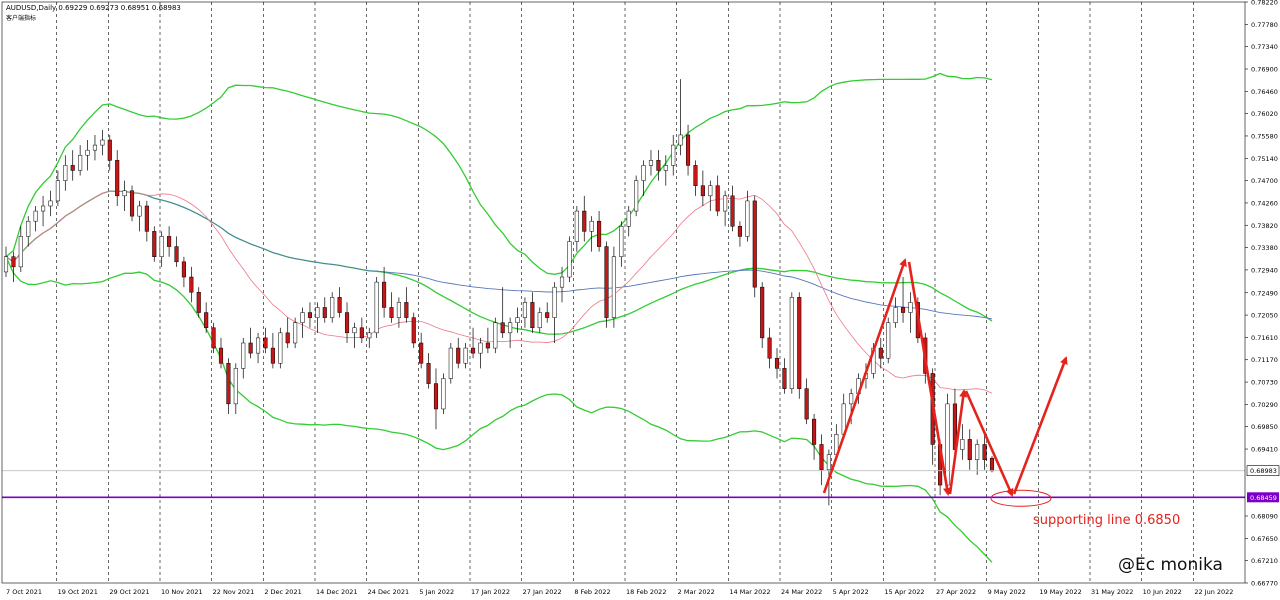 This screenshot has height=600, width=1280. Describe the element at coordinates (1264, 181) in the screenshot. I see `y-tick-label: 0.74700` at that location.